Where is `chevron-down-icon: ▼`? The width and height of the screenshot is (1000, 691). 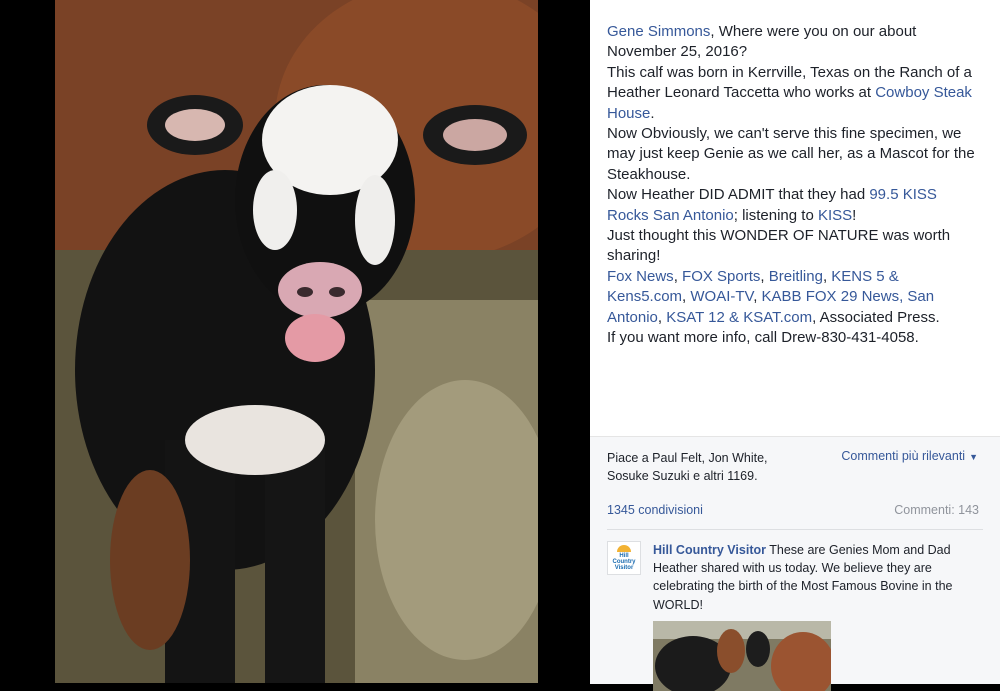
chevron-down-icon: ▼ is located at coordinates (973, 457).